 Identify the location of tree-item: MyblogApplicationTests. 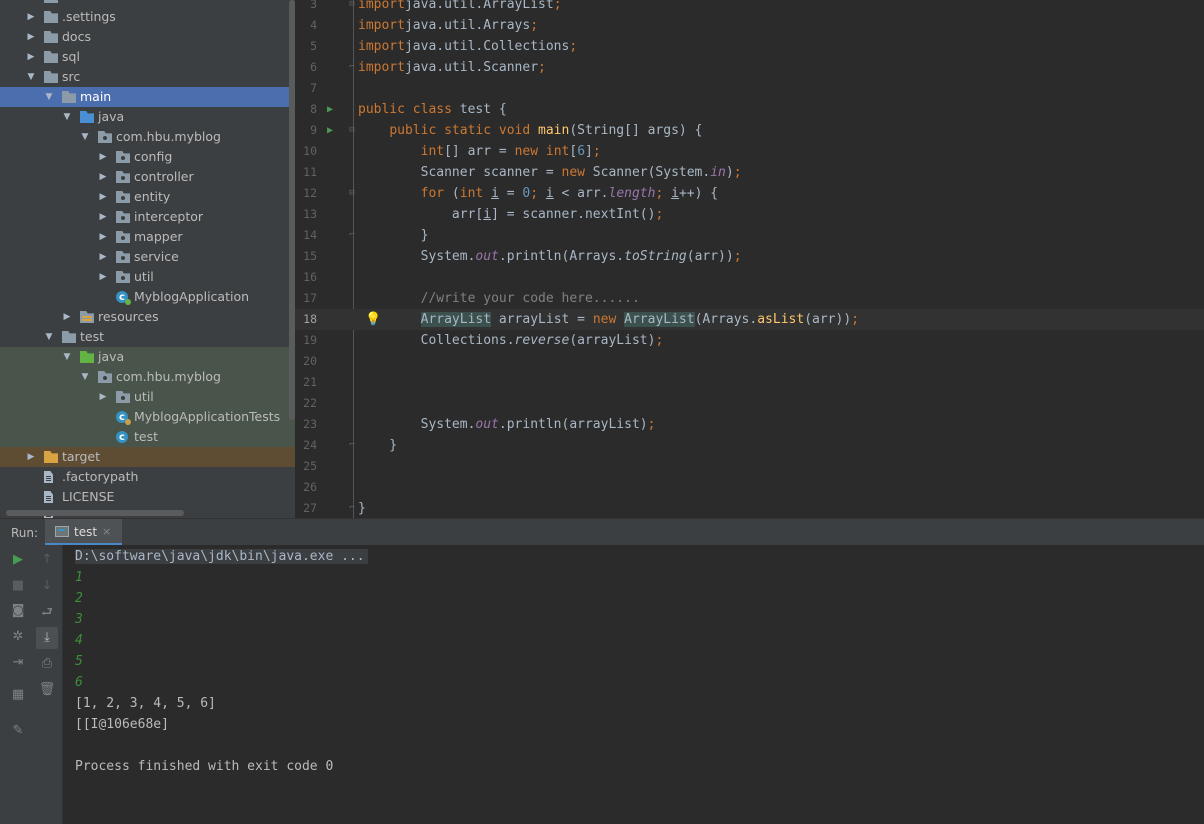
(147, 417).